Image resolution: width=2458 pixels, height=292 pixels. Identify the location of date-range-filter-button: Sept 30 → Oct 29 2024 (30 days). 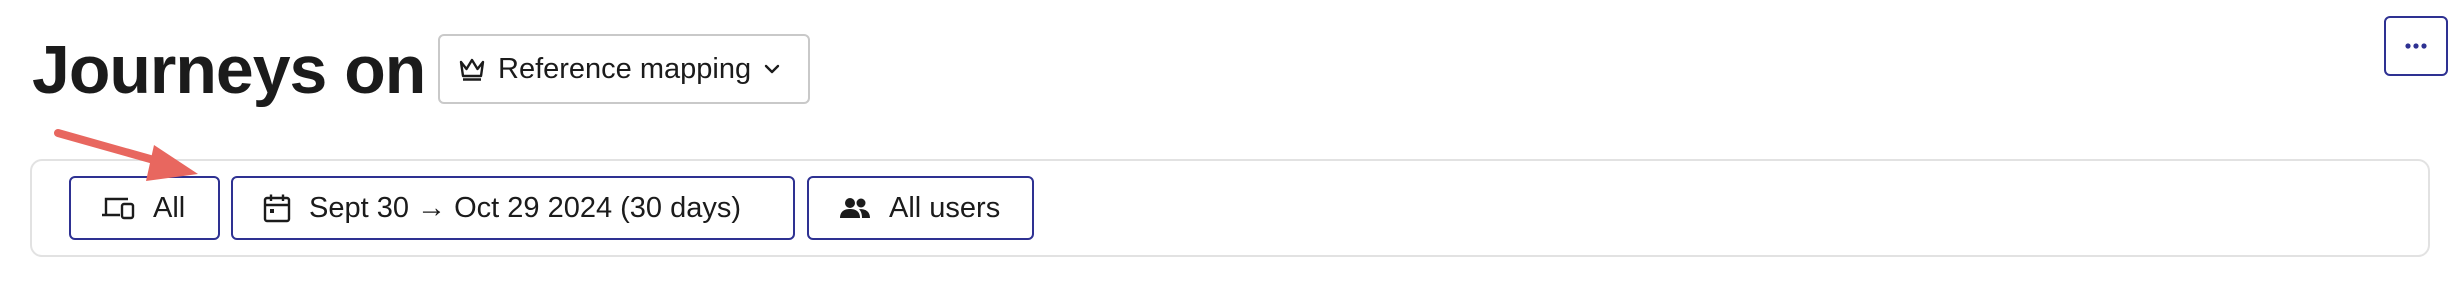
(513, 208).